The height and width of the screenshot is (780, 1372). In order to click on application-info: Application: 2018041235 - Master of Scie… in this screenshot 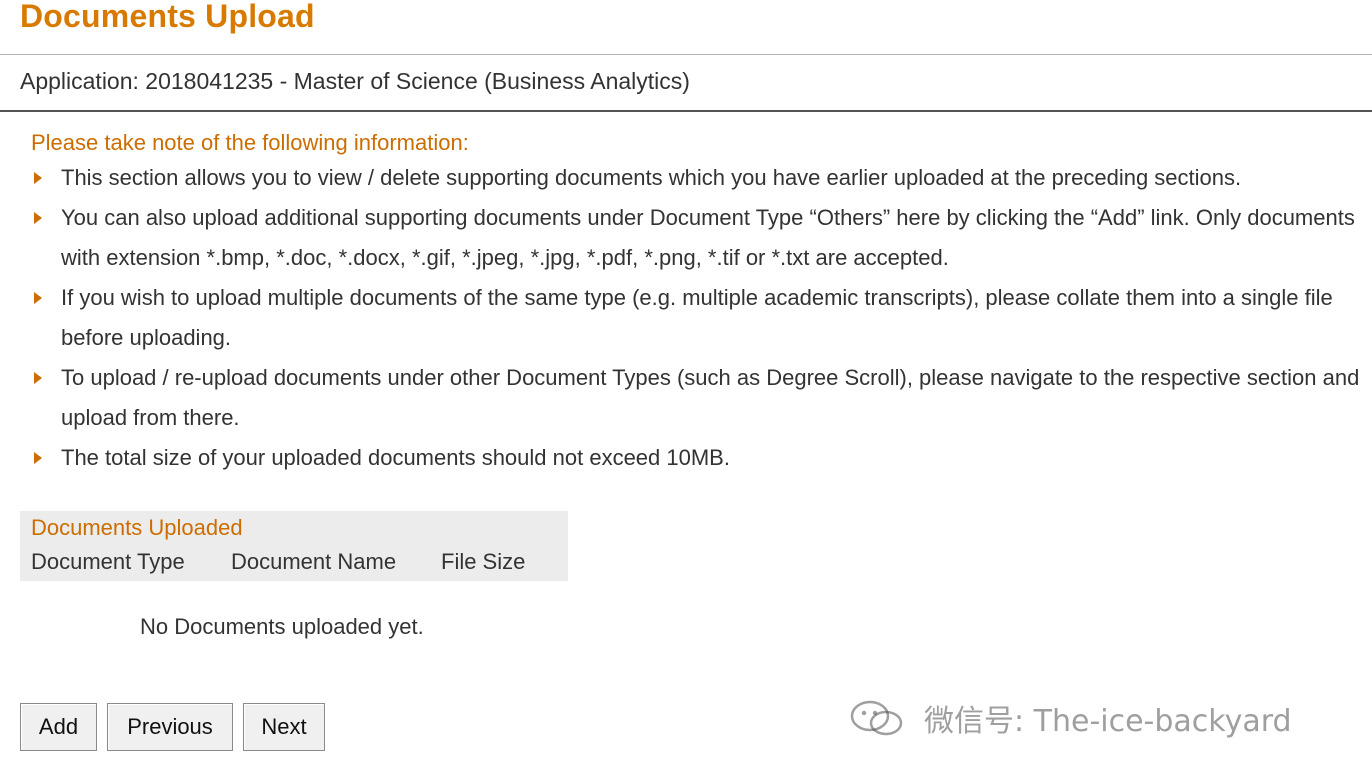, I will do `click(355, 81)`.